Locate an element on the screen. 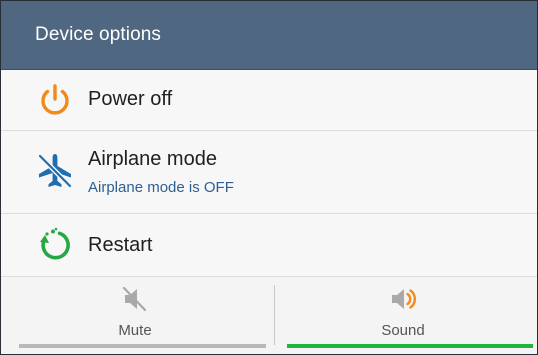 Image resolution: width=538 pixels, height=355 pixels. speaker-mute-icon is located at coordinates (134, 299).